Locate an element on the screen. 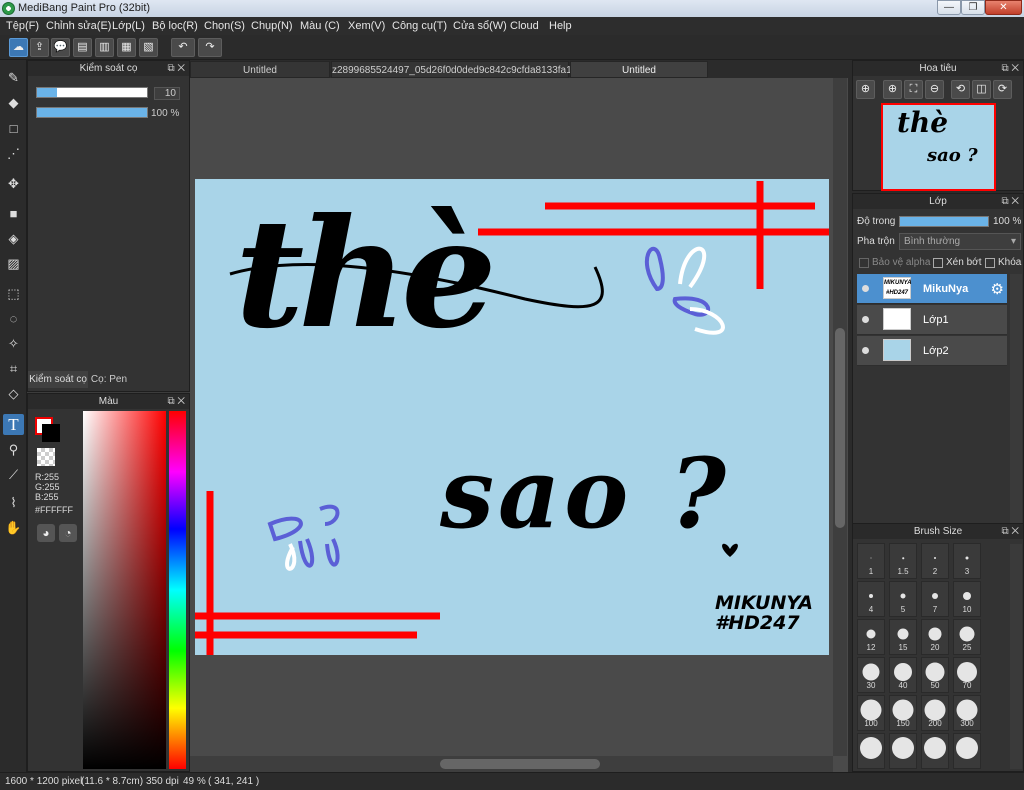  zoom-out-icon: ⊖ is located at coordinates (934, 89).